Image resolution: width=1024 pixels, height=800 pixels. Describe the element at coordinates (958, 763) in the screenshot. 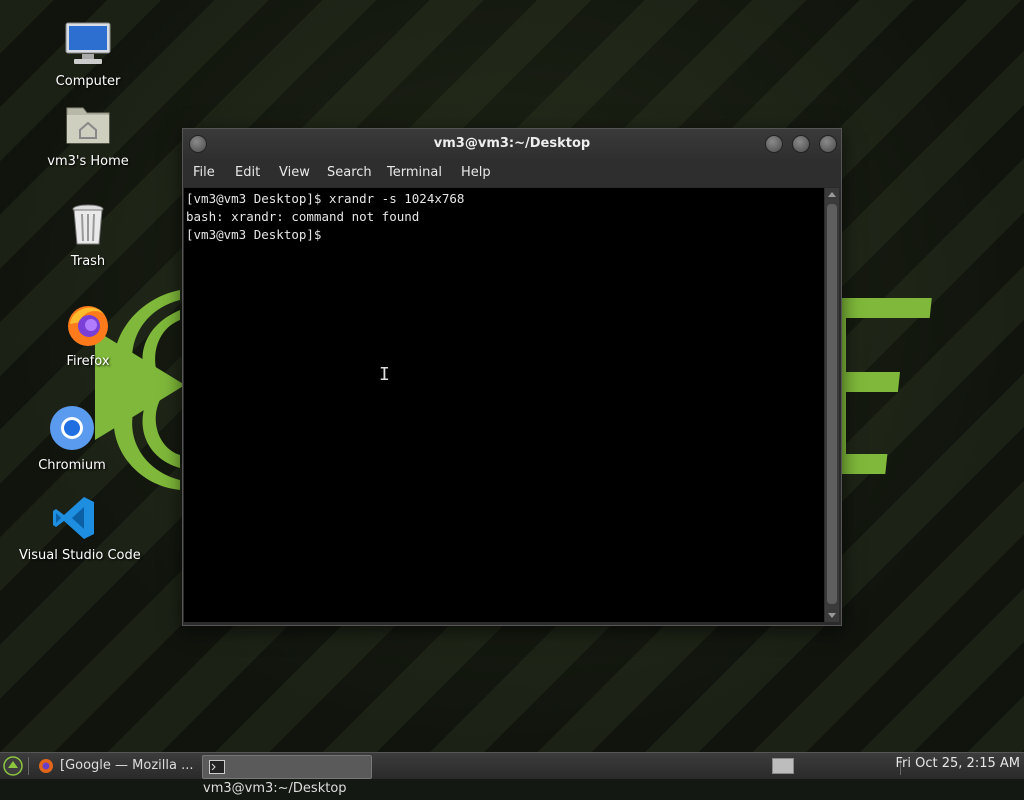

I see `clock: Fri Oct 25, 2:15 AM` at that location.